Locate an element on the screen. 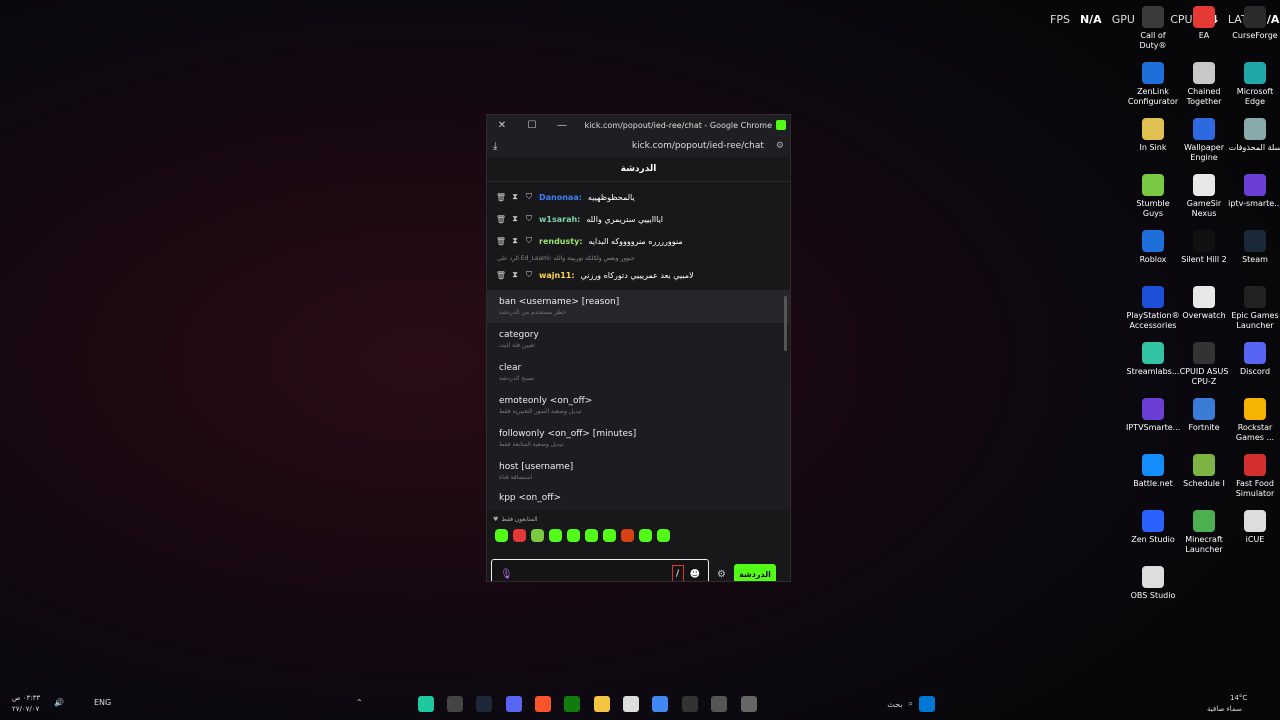 This screenshot has width=1280, height=720. desktop-icon: سلة المحذوفات is located at coordinates (1254, 135).